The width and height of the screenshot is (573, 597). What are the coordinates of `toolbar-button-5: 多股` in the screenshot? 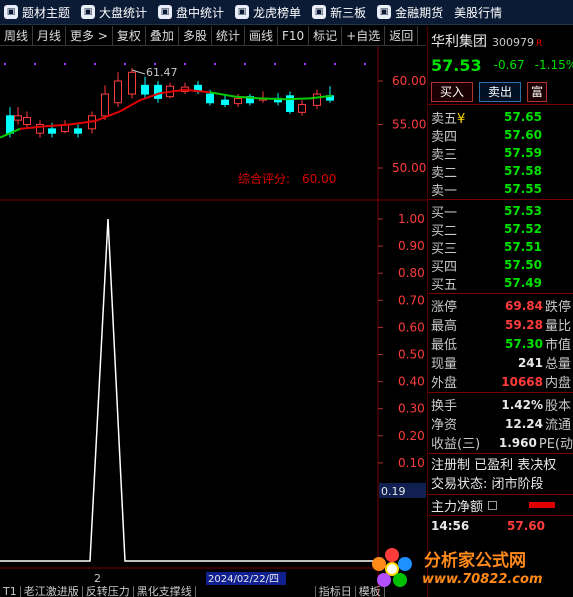 It's located at (195, 35).